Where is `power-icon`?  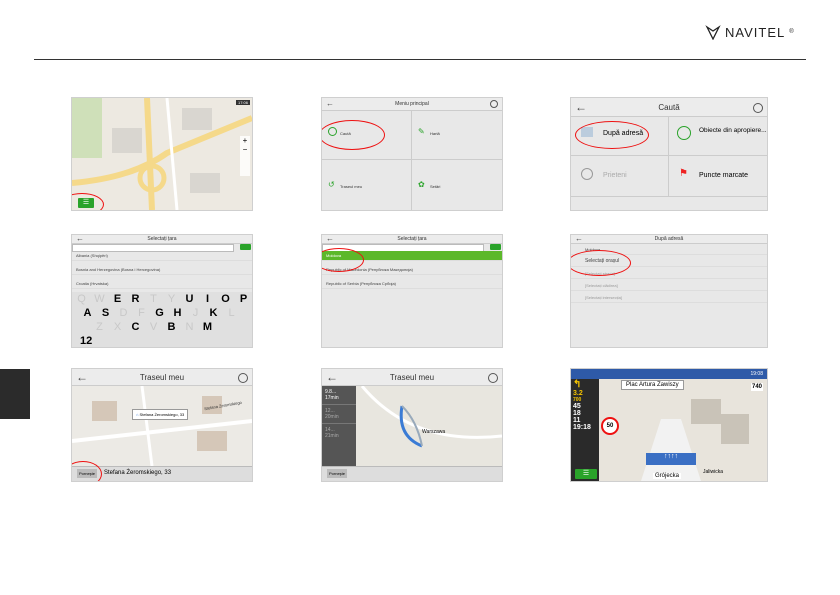
power-icon is located at coordinates (494, 104).